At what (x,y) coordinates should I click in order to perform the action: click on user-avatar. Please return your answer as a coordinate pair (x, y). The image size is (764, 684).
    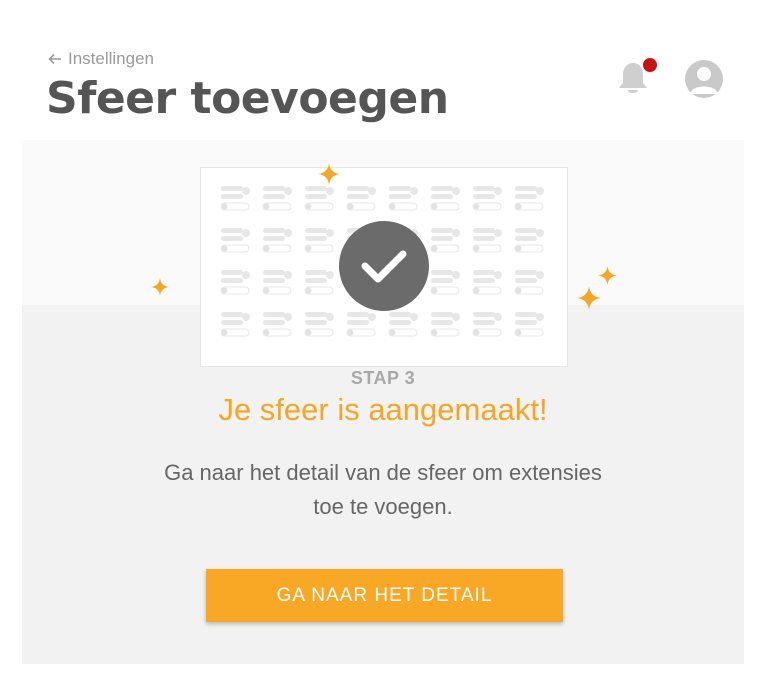
    Looking at the image, I should click on (704, 79).